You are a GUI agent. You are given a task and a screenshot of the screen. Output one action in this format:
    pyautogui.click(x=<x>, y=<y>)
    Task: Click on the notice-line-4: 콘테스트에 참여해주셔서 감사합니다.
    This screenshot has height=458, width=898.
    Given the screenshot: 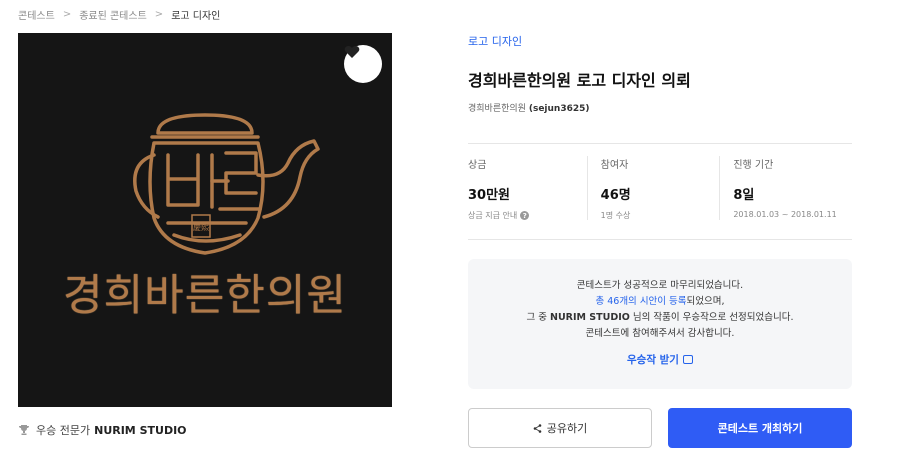 What is the action you would take?
    pyautogui.click(x=660, y=333)
    